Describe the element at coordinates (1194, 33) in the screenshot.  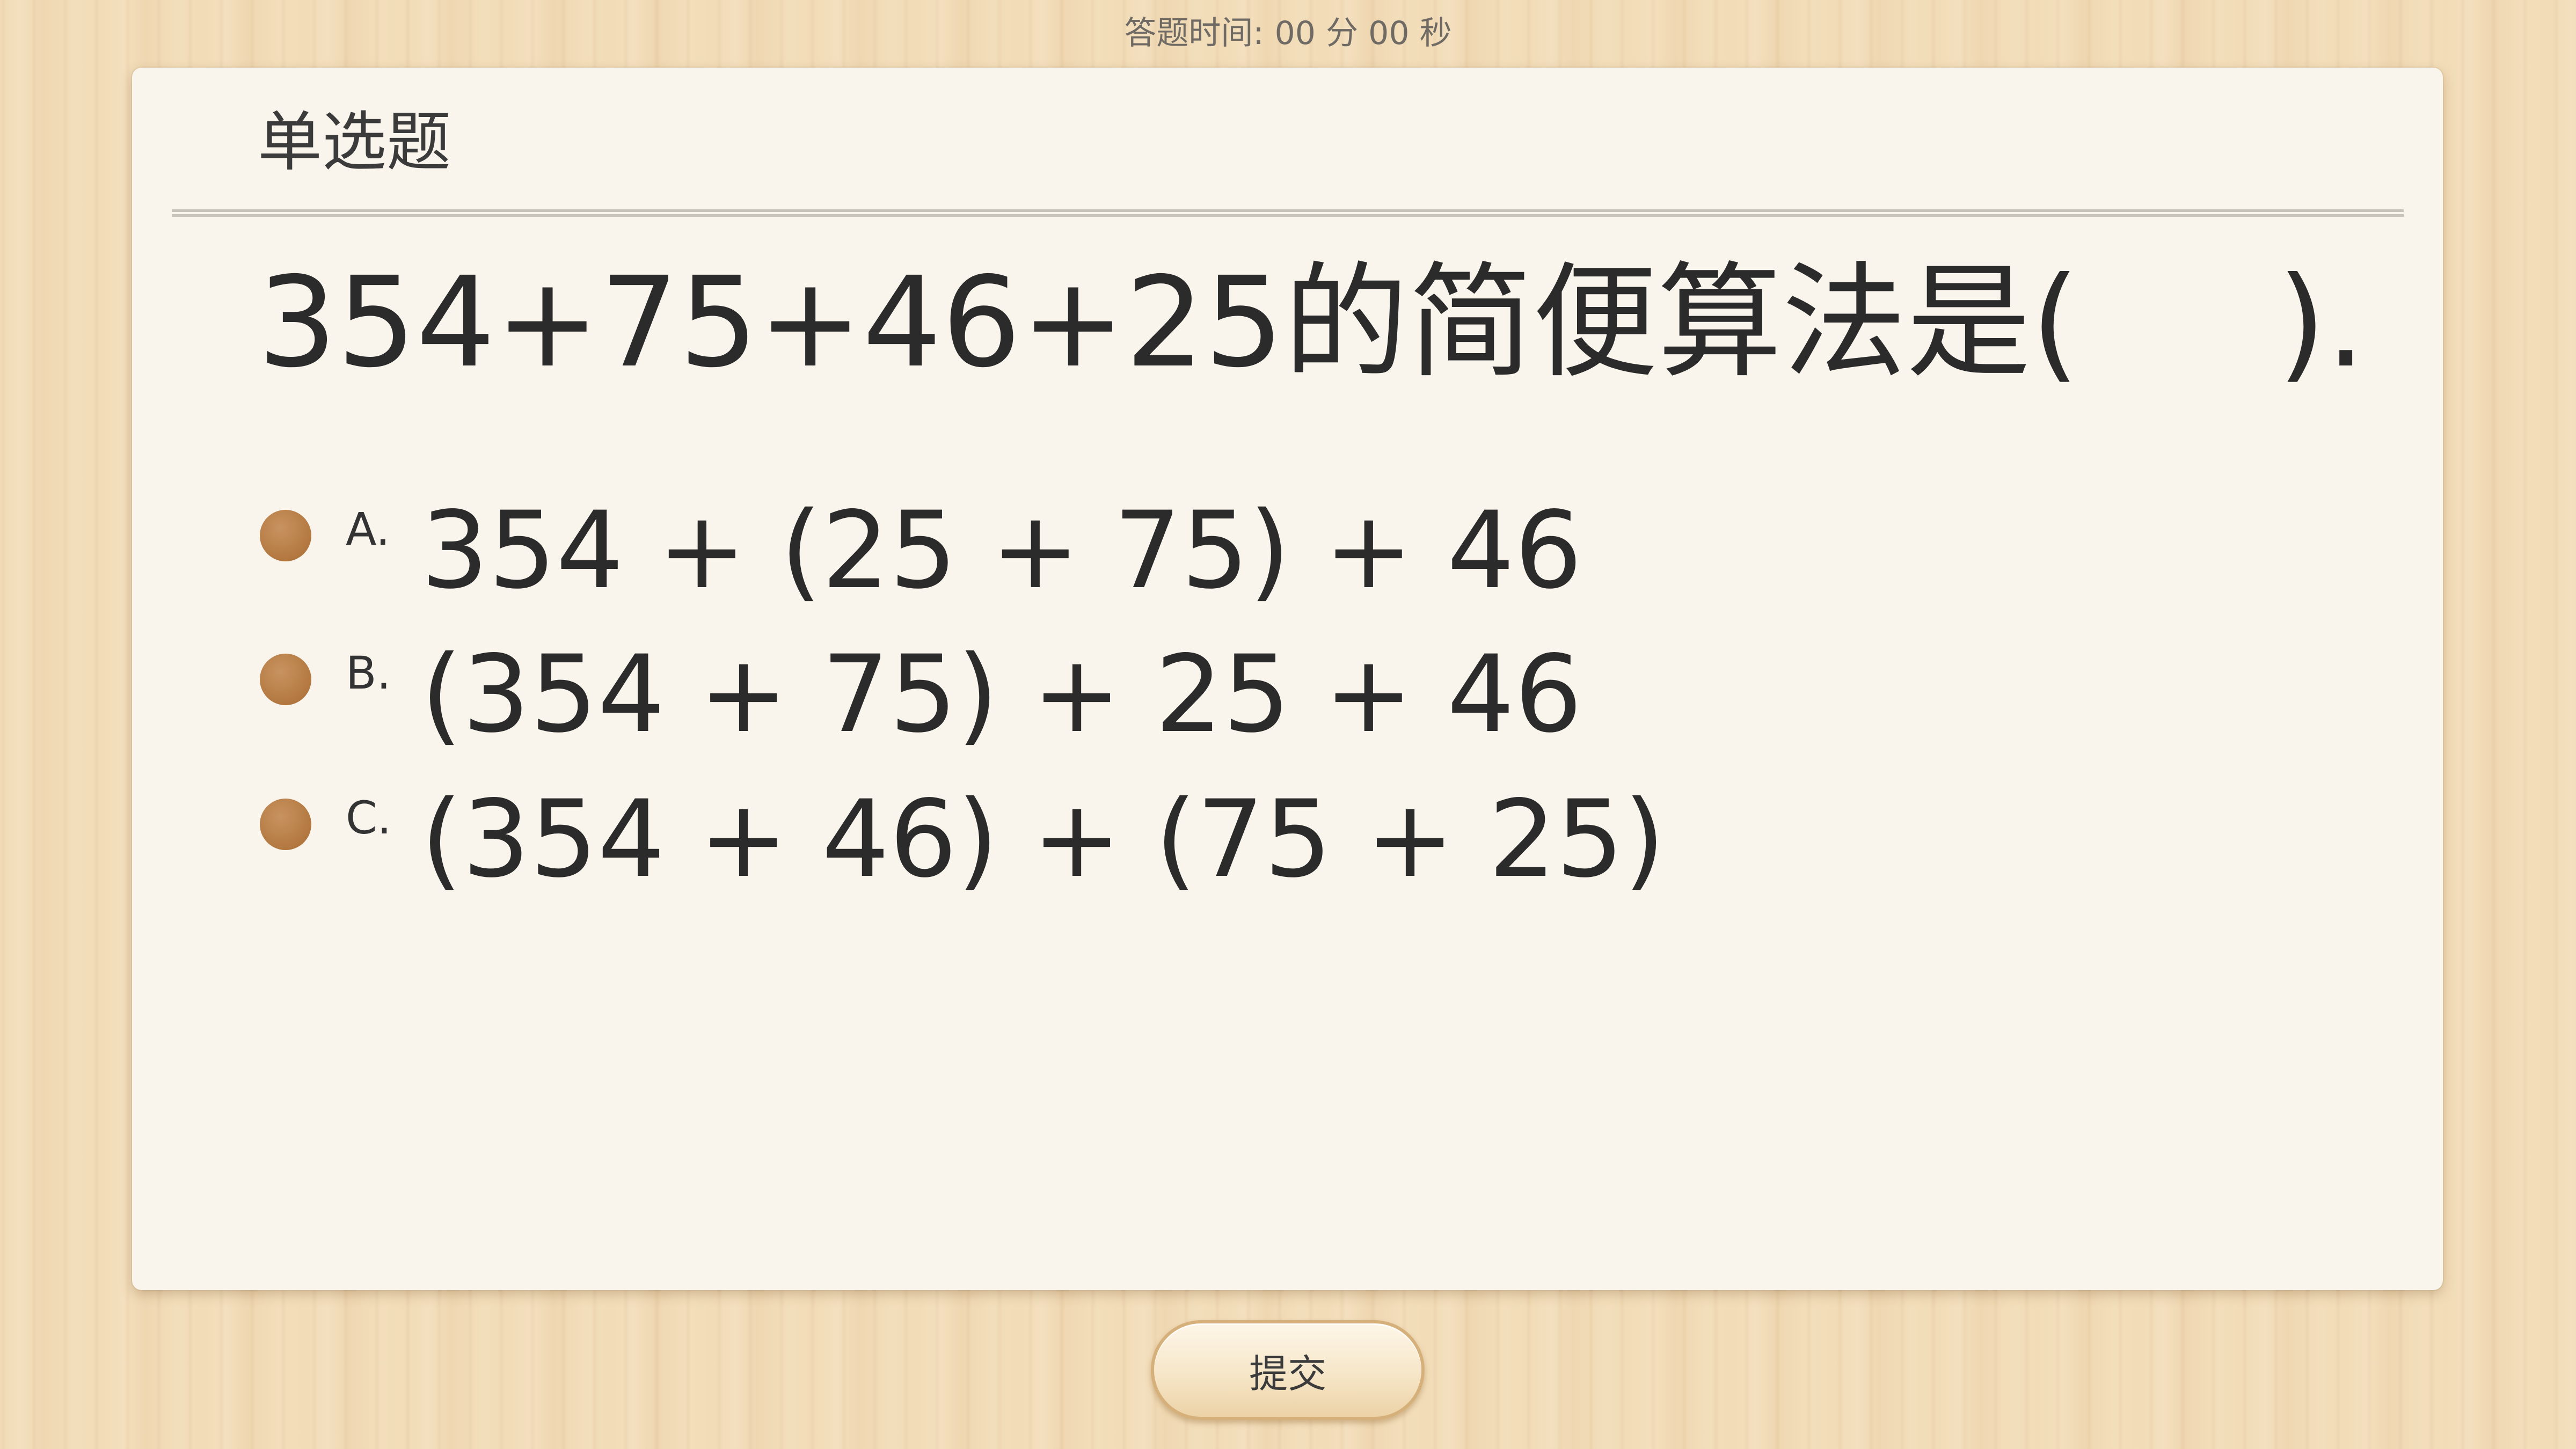
I see `timer-label: 答题时间:` at that location.